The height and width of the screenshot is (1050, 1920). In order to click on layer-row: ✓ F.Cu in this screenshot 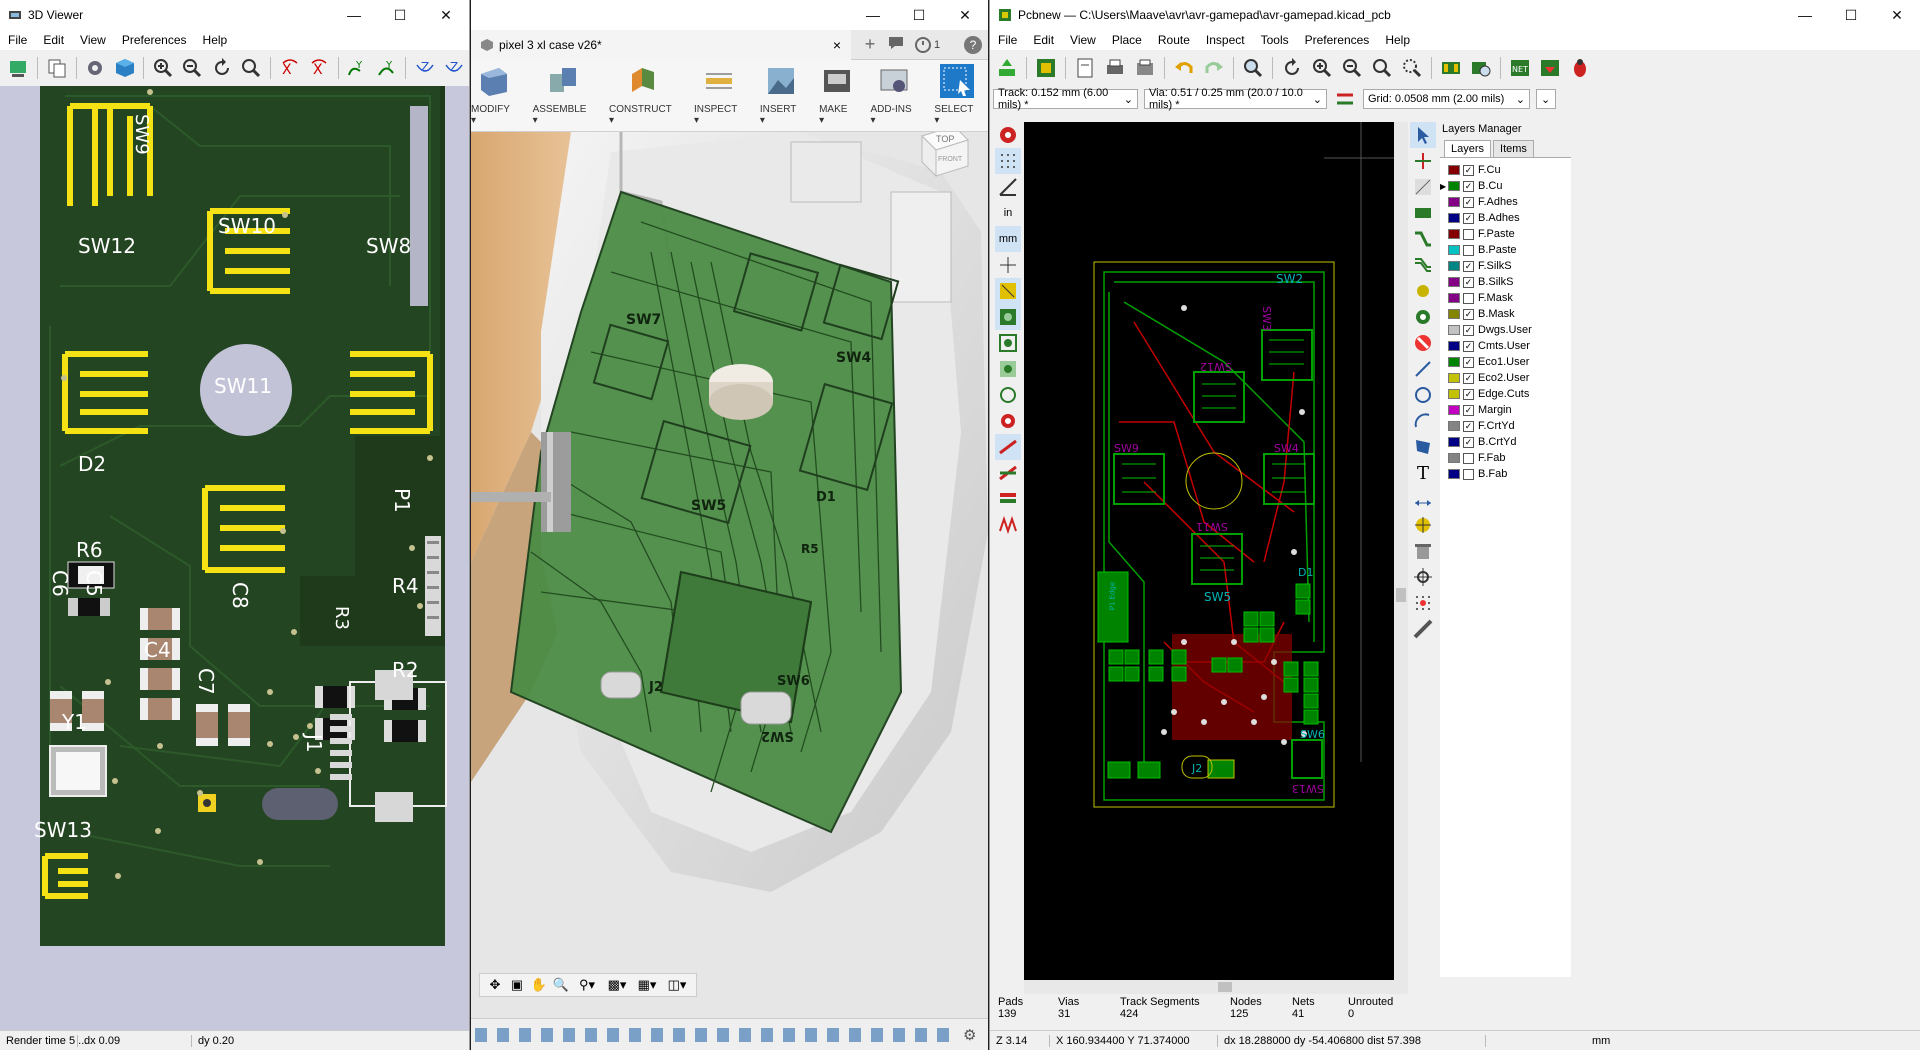, I will do `click(1509, 170)`.